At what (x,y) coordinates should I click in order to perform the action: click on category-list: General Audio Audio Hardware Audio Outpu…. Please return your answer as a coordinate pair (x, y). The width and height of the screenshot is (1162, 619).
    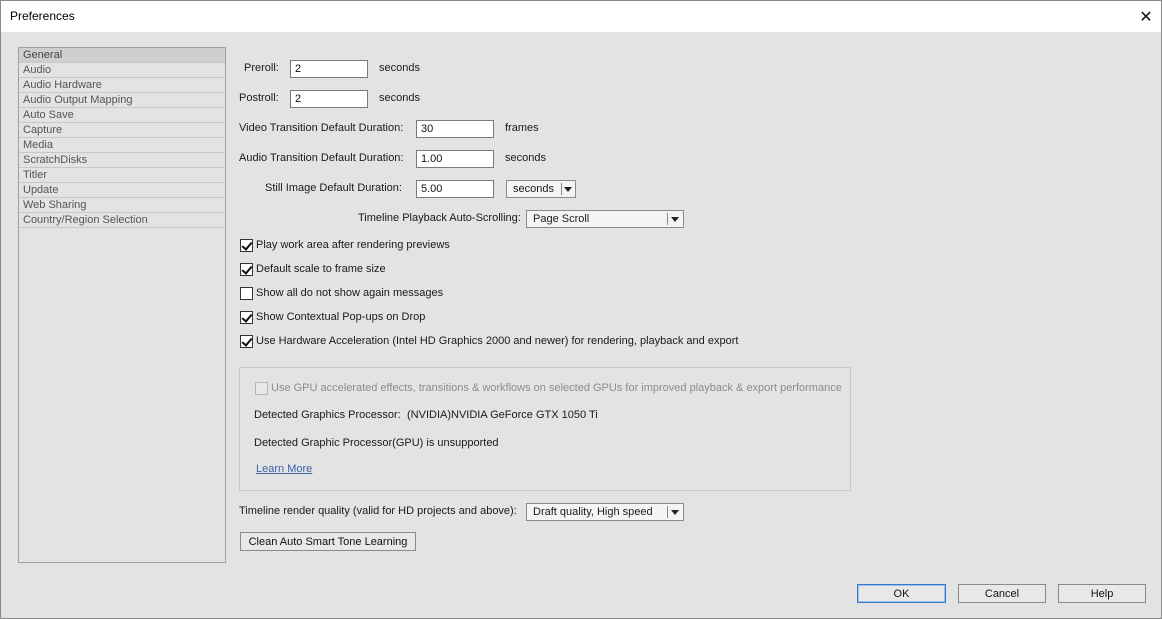
    Looking at the image, I should click on (122, 305).